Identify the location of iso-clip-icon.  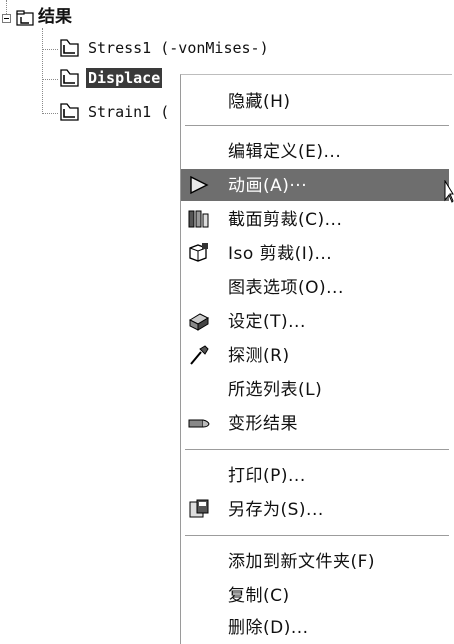
(198, 252).